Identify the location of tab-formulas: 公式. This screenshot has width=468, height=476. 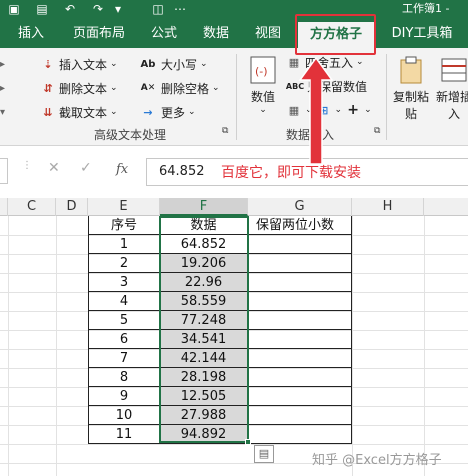
(164, 35).